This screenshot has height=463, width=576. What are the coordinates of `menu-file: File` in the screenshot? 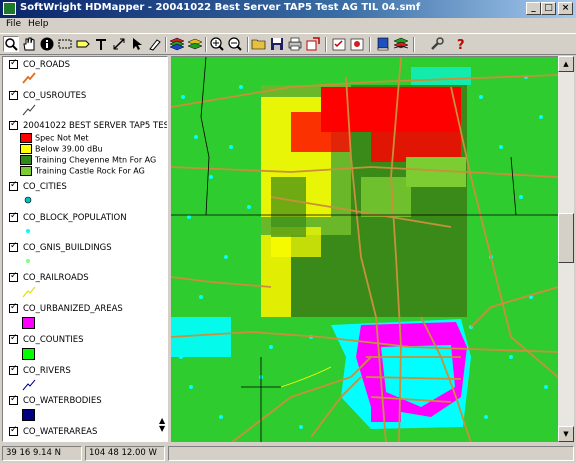 It's located at (13, 24).